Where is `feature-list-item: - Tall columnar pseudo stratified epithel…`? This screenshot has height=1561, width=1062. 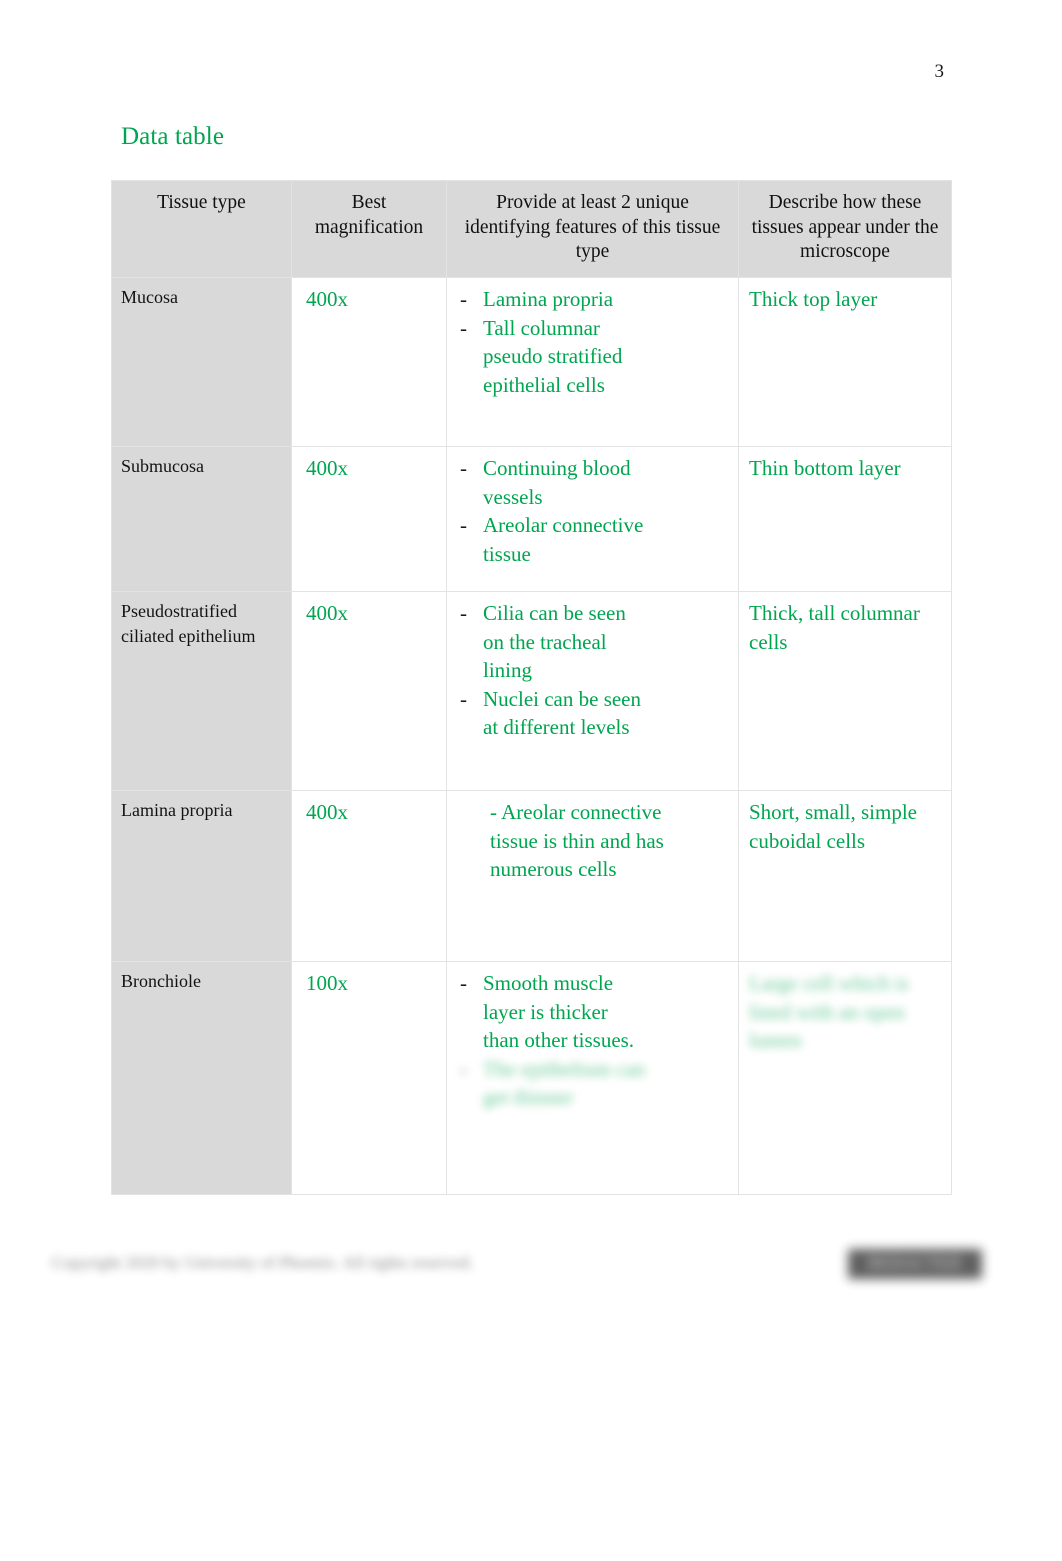 feature-list-item: - Tall columnar pseudo stratified epithel… is located at coordinates (592, 357).